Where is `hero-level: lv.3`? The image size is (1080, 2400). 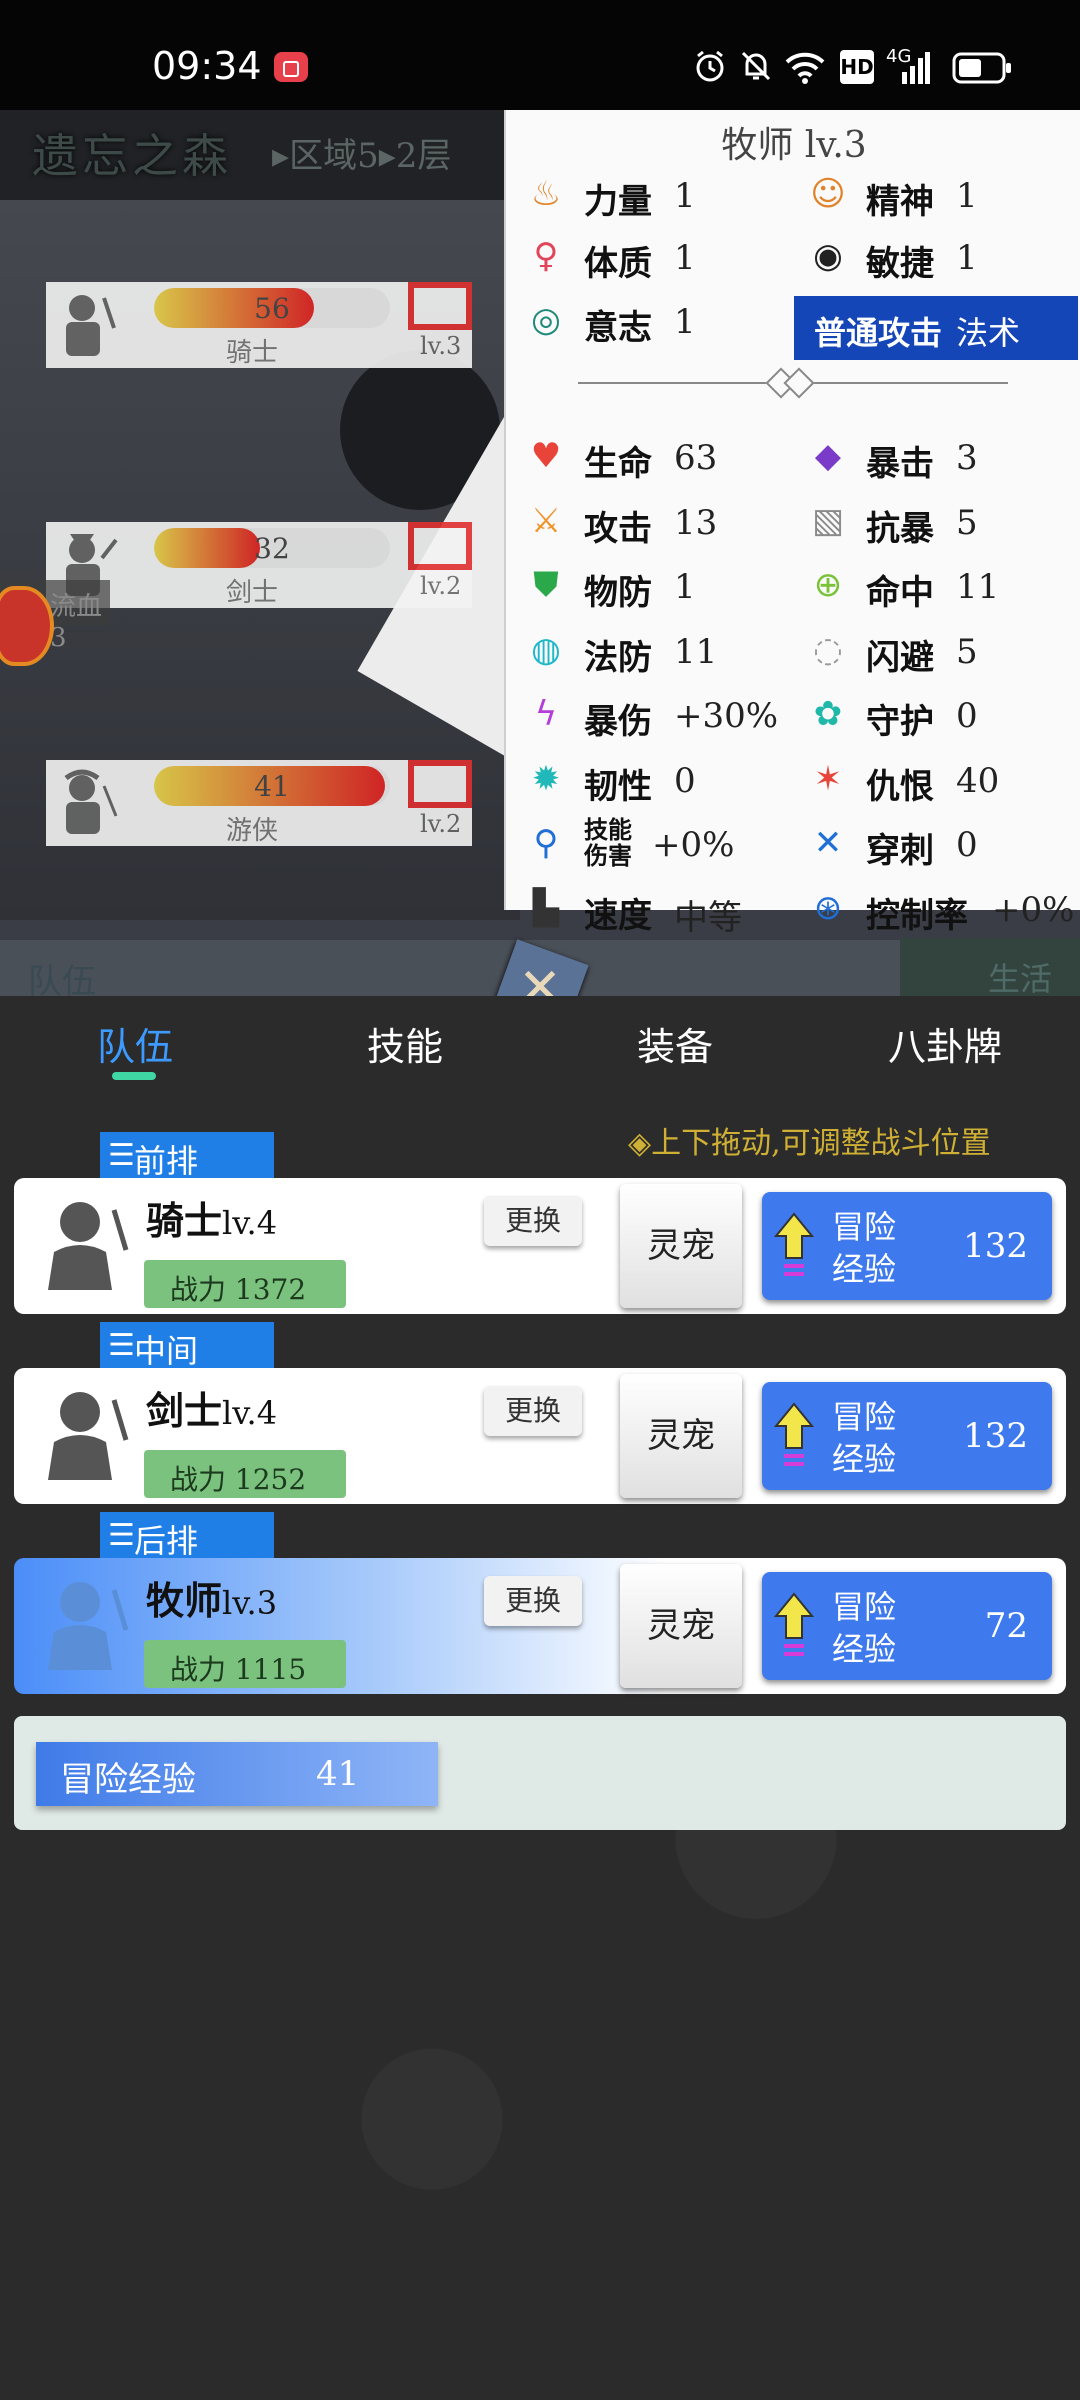 hero-level: lv.3 is located at coordinates (250, 1603).